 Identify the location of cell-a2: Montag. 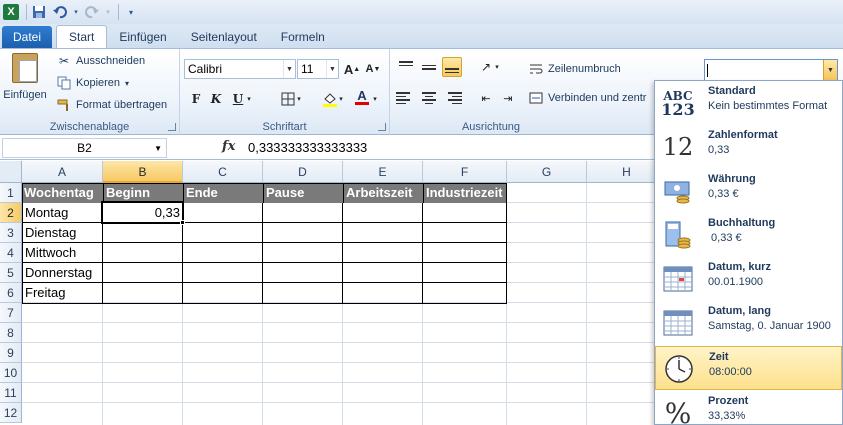
(62, 213).